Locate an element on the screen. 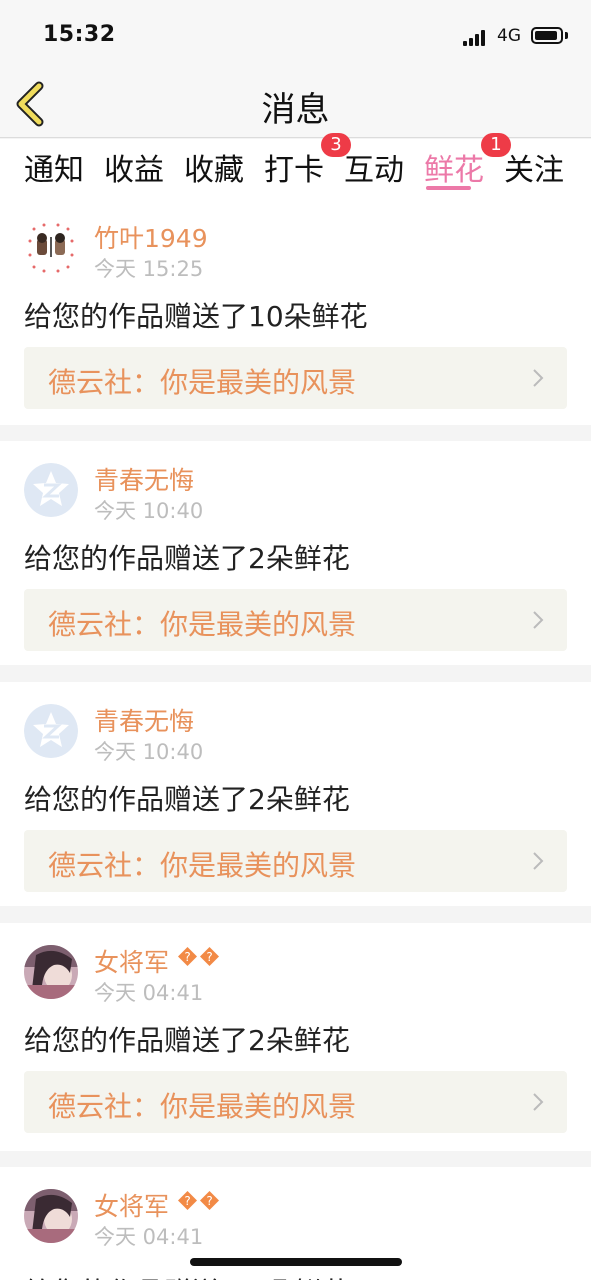  interactions-badge: 3 is located at coordinates (336, 145).